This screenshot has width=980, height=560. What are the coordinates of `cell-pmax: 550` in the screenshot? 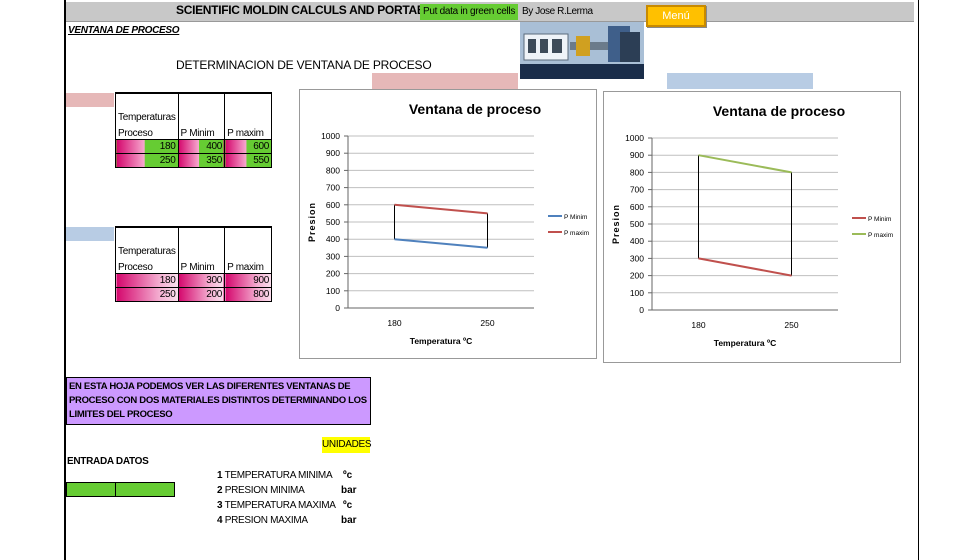 It's located at (248, 160).